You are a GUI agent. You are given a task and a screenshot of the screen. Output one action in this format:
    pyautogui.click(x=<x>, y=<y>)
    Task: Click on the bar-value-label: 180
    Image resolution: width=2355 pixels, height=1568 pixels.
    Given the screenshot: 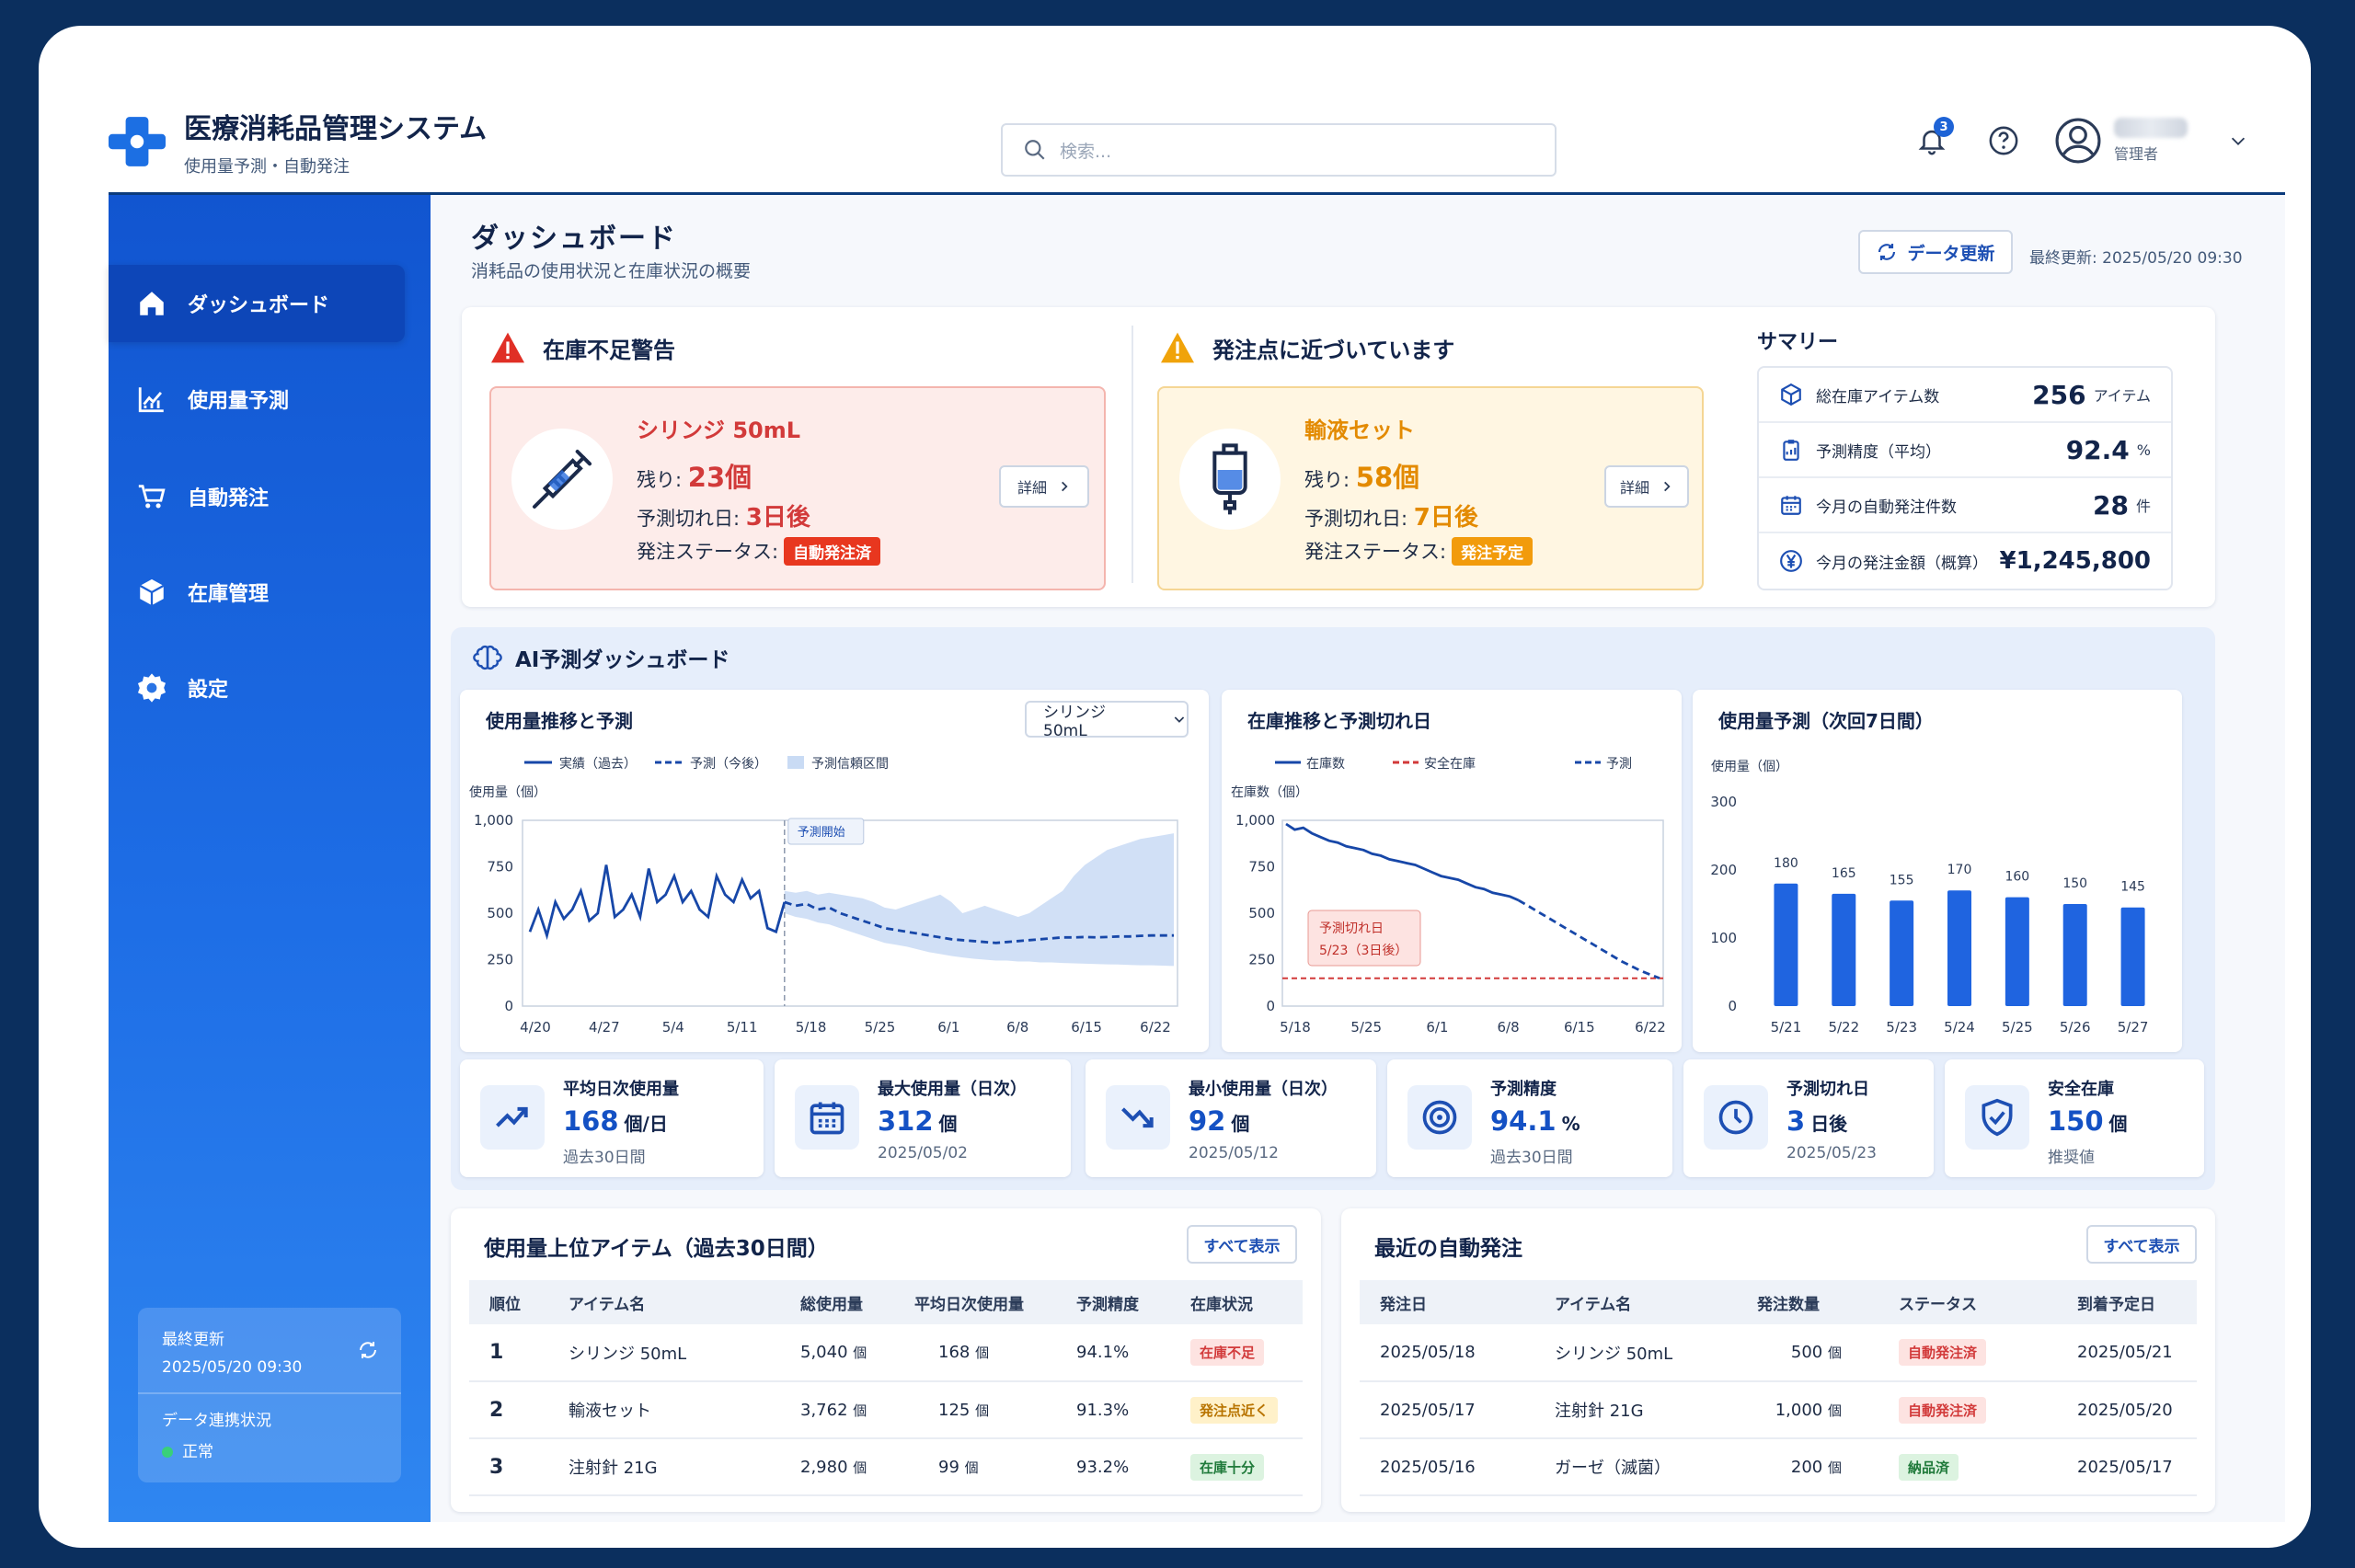 What is the action you would take?
    pyautogui.click(x=1786, y=863)
    